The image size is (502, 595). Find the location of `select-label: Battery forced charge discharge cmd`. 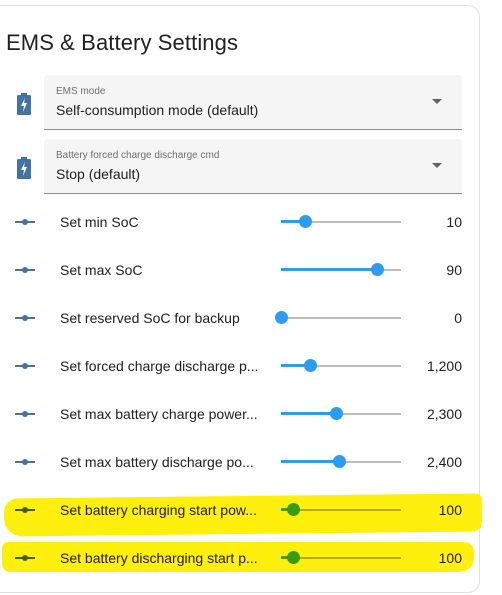

select-label: Battery forced charge discharge cmd is located at coordinates (138, 155).